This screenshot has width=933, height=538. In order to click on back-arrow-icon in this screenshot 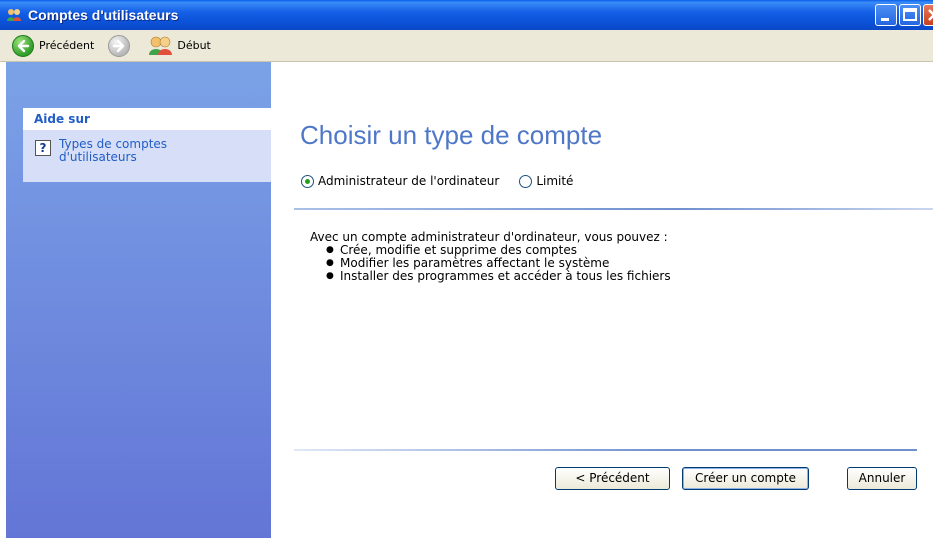, I will do `click(23, 45)`.